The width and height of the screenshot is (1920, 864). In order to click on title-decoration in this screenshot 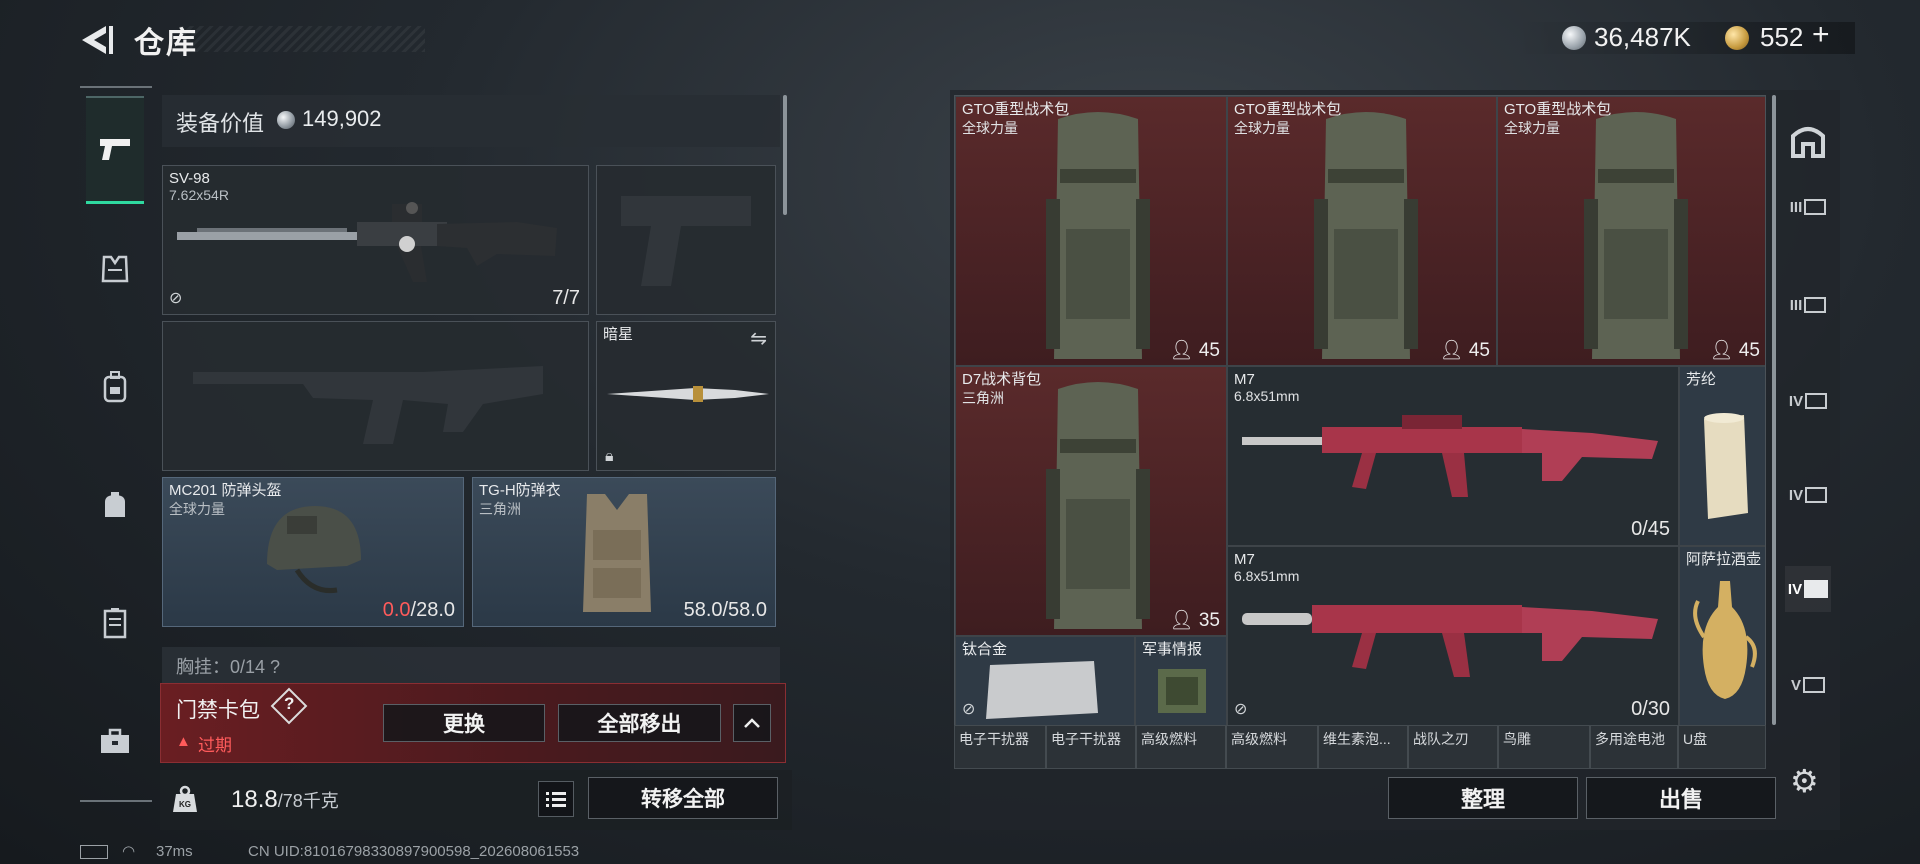, I will do `click(302, 39)`.